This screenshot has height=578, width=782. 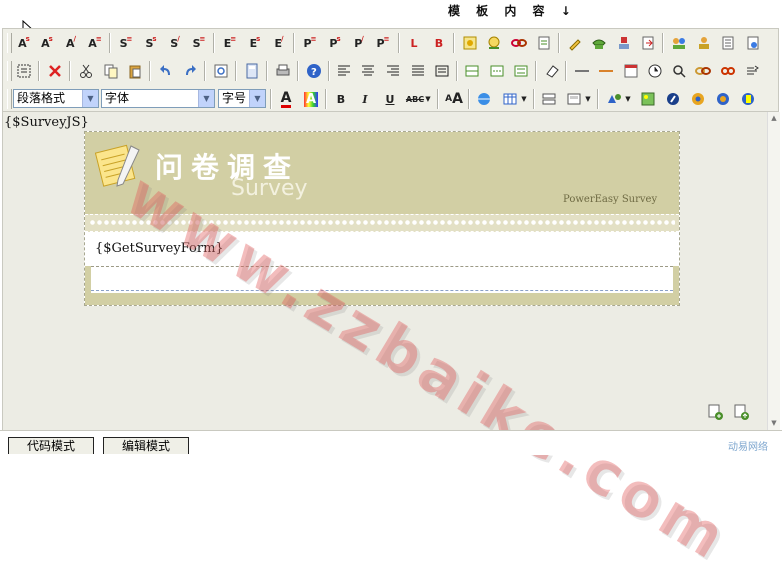 I want to click on insert-image-icon, so click(x=648, y=99).